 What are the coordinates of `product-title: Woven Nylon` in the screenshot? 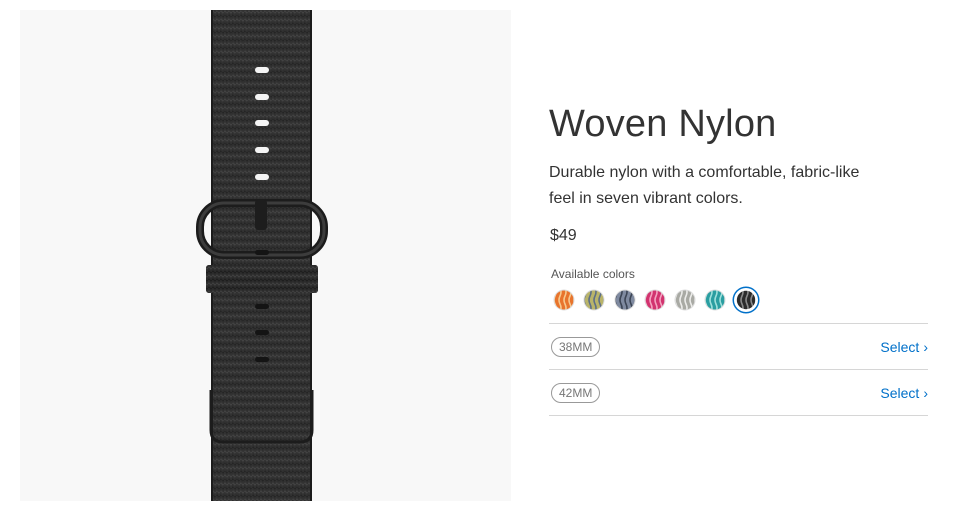 It's located at (663, 124).